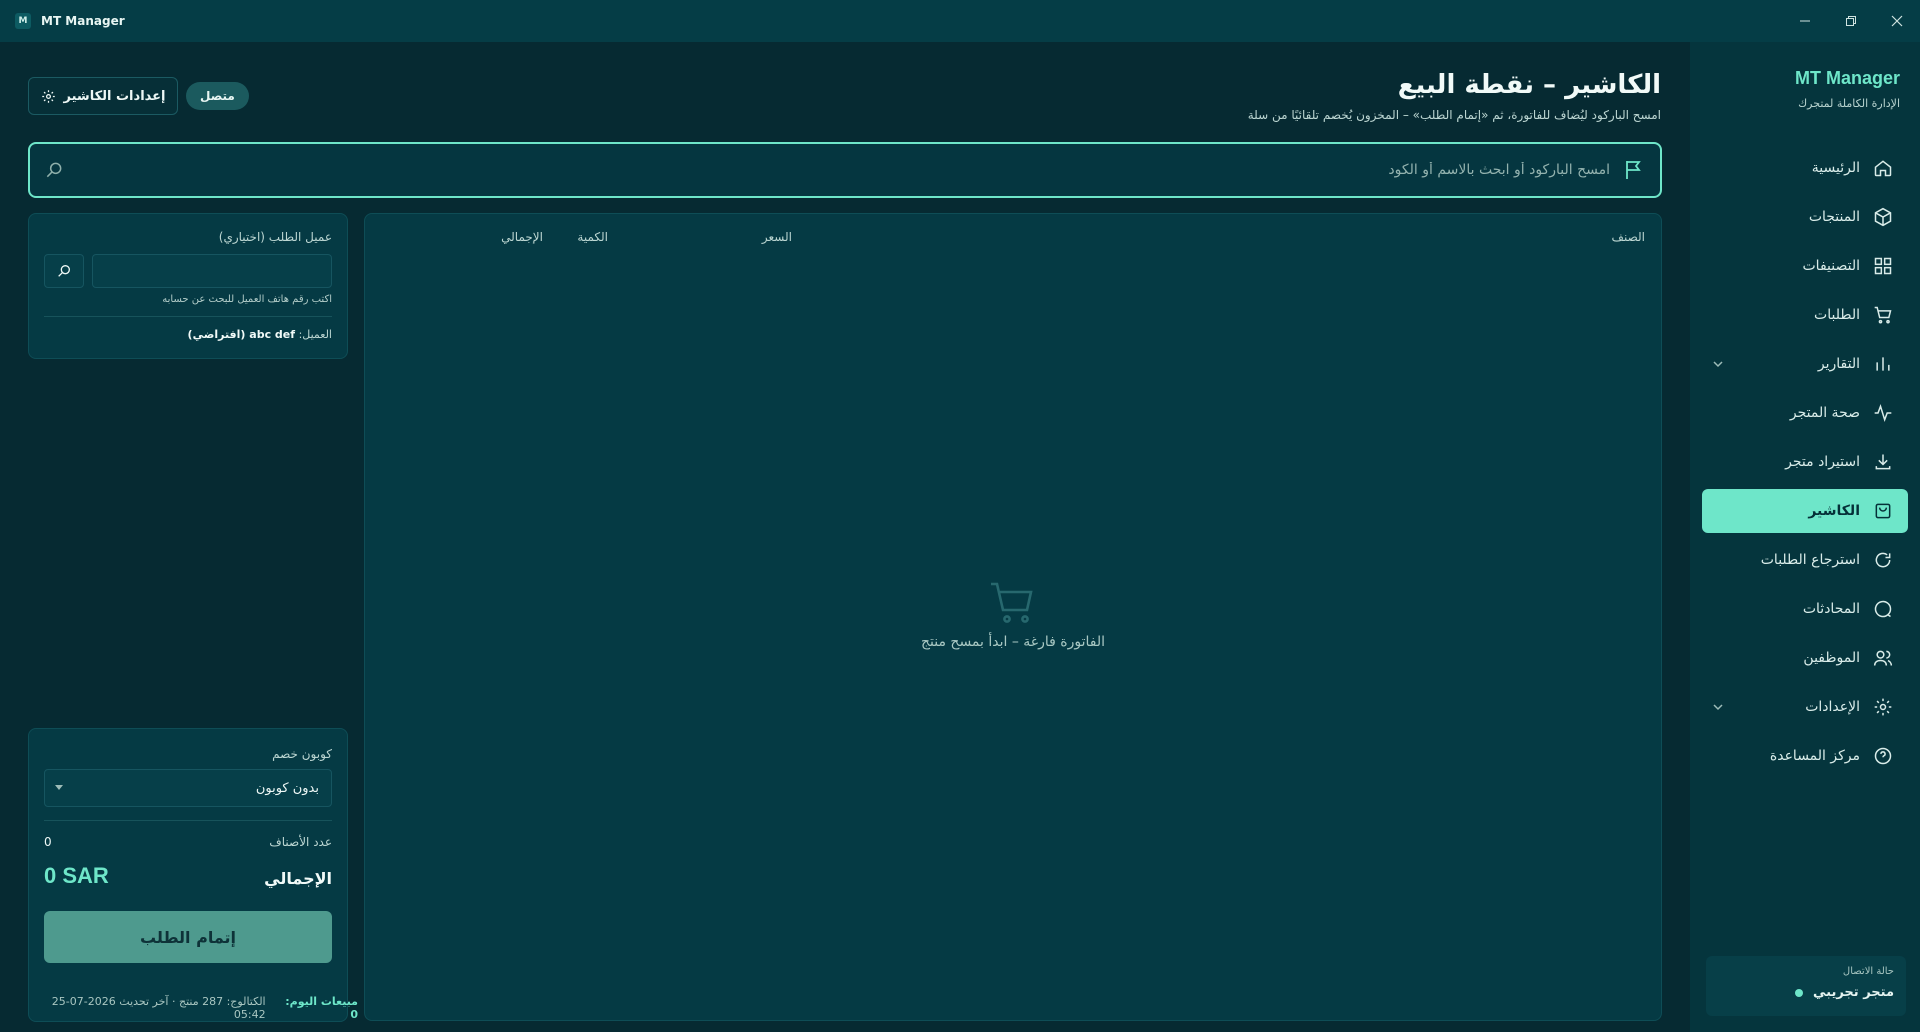 The image size is (1920, 1032). I want to click on item-count-value: 0, so click(48, 842).